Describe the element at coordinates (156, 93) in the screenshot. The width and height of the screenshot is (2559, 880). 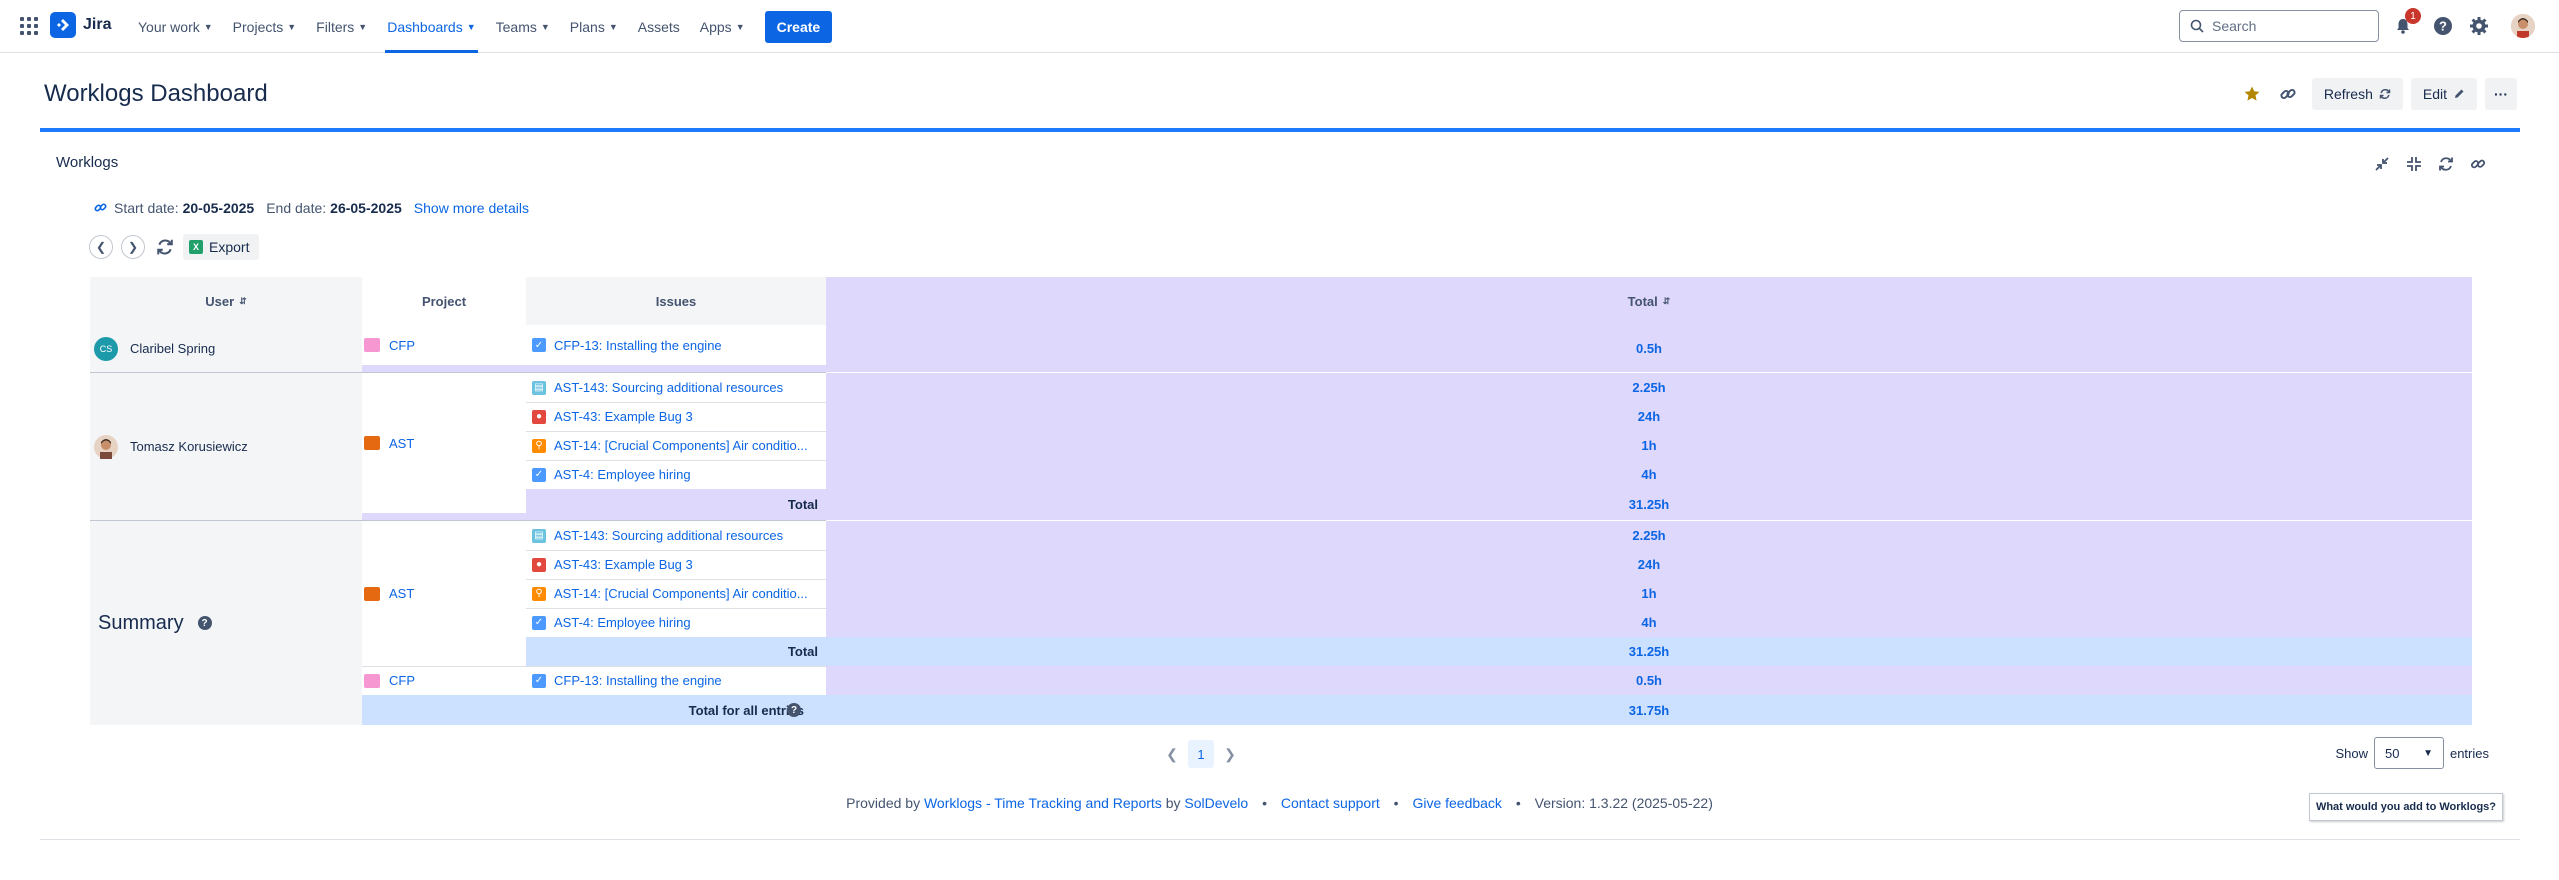
I see `page-title: Worklogs Dashboard` at that location.